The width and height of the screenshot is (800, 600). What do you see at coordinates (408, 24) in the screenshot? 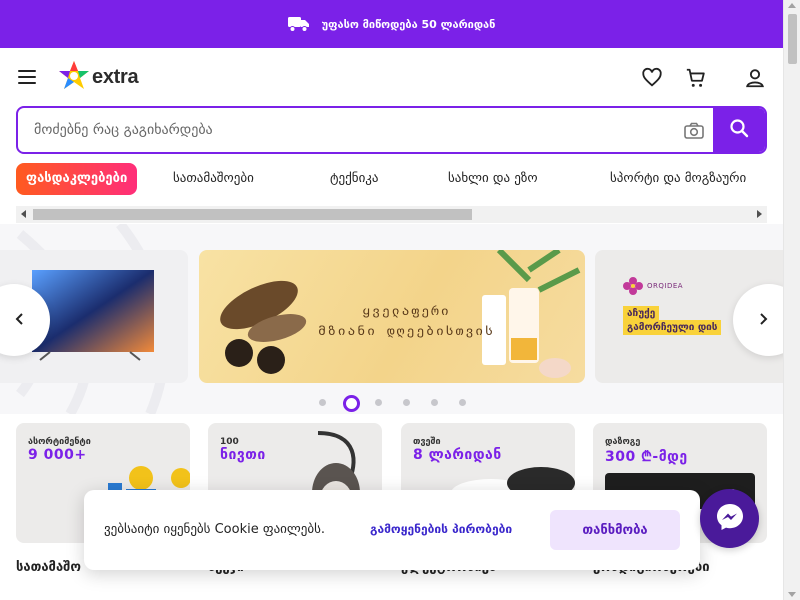
I see `promo-text: უფასო მიწოდება 50 ლარიდან` at bounding box center [408, 24].